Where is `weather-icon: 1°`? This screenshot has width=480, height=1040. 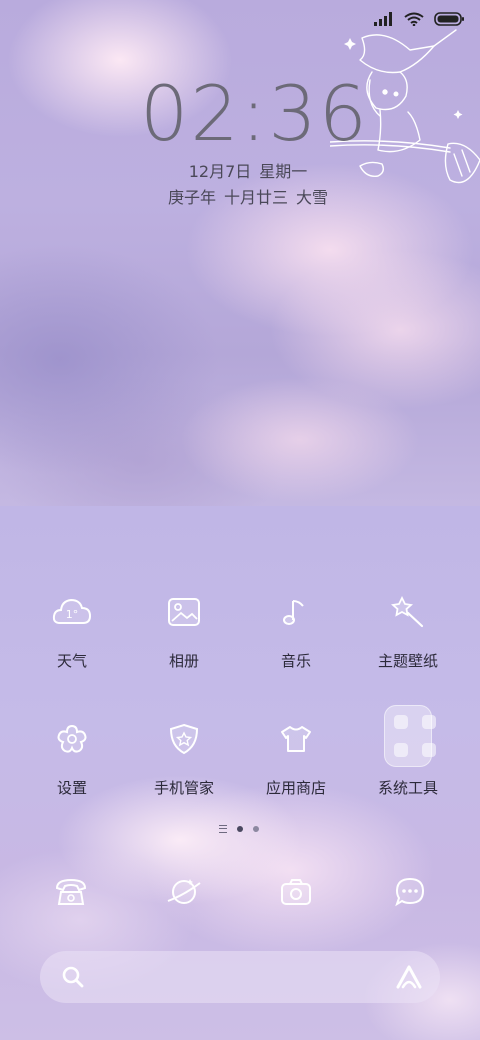
weather-icon: 1° is located at coordinates (72, 612).